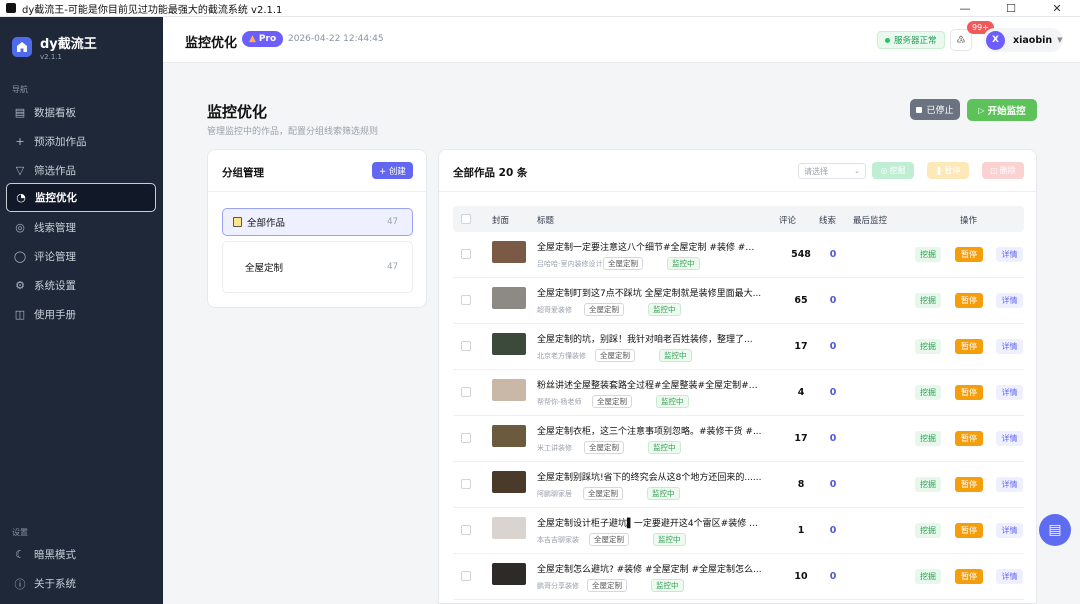 This screenshot has width=1080, height=604. Describe the element at coordinates (788, 221) in the screenshot. I see `col-comments: 评论` at that location.